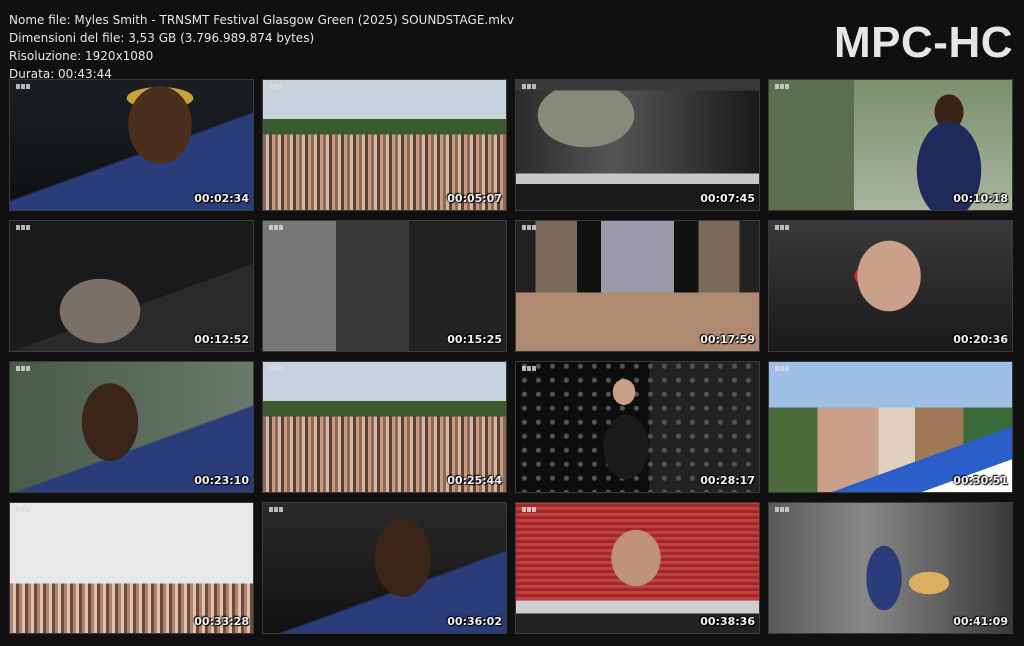  Describe the element at coordinates (980, 339) in the screenshot. I see `timestamp-label: 00:20:36` at that location.